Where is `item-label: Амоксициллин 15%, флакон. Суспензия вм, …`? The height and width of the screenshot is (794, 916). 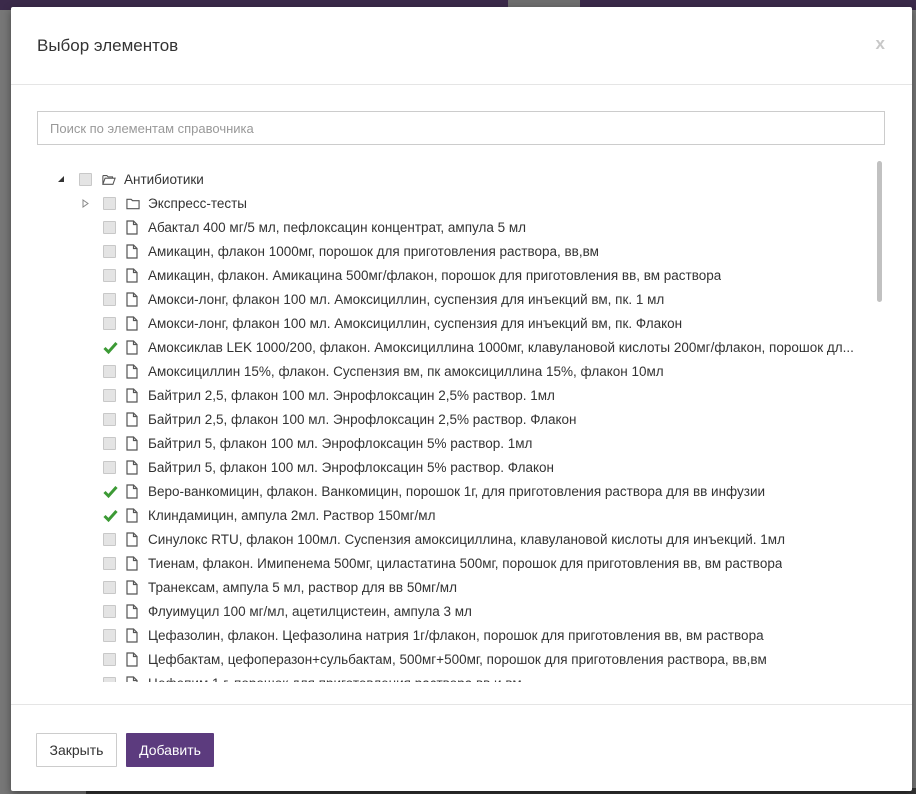 item-label: Амоксициллин 15%, флакон. Суспензия вм, … is located at coordinates (406, 371).